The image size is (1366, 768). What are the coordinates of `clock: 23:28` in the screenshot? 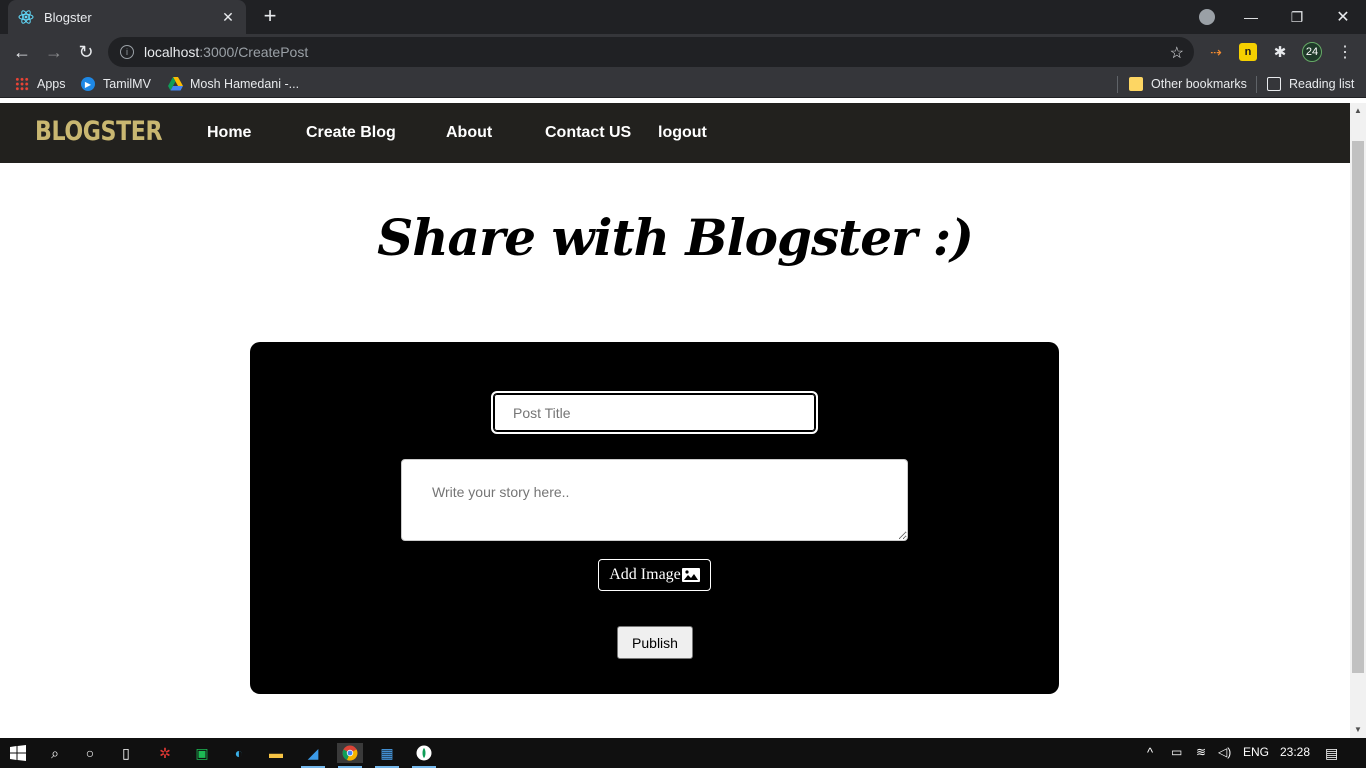 It's located at (1295, 752).